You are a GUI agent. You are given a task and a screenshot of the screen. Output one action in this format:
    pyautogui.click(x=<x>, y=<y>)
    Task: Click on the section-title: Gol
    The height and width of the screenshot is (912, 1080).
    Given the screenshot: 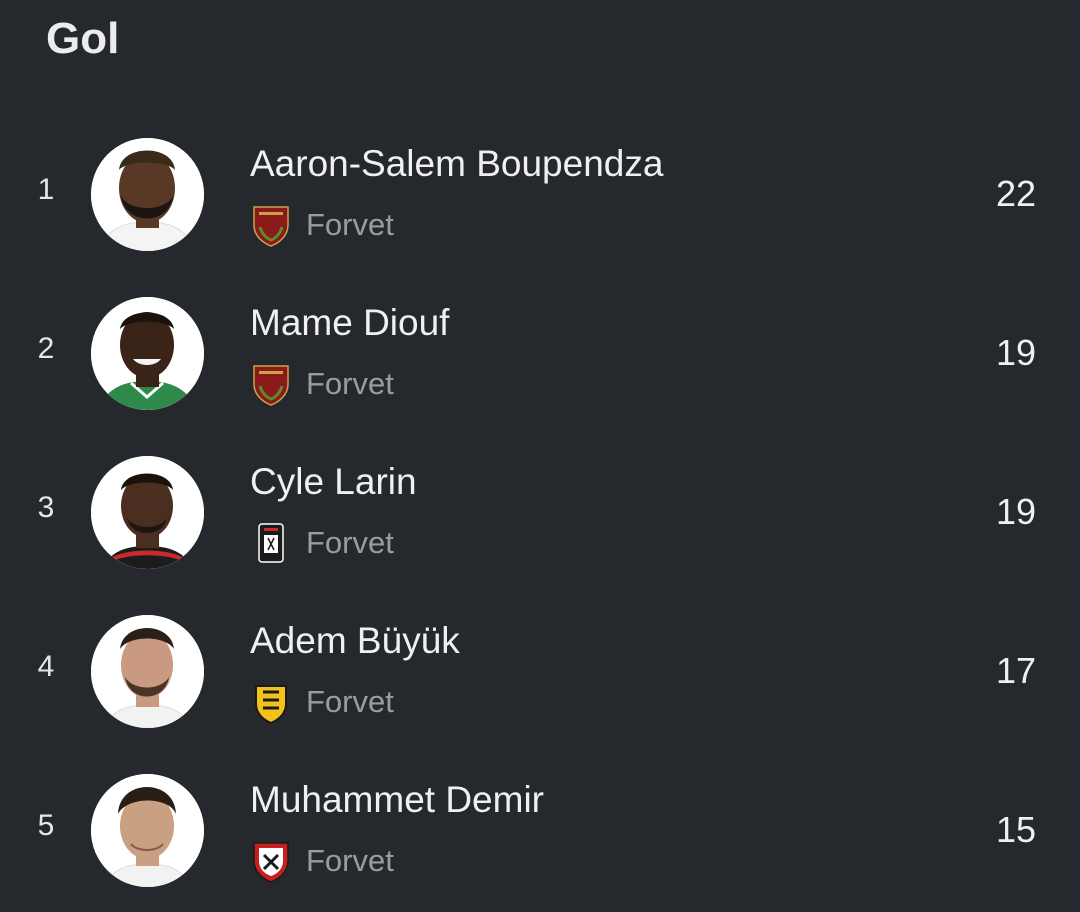 What is the action you would take?
    pyautogui.click(x=83, y=38)
    